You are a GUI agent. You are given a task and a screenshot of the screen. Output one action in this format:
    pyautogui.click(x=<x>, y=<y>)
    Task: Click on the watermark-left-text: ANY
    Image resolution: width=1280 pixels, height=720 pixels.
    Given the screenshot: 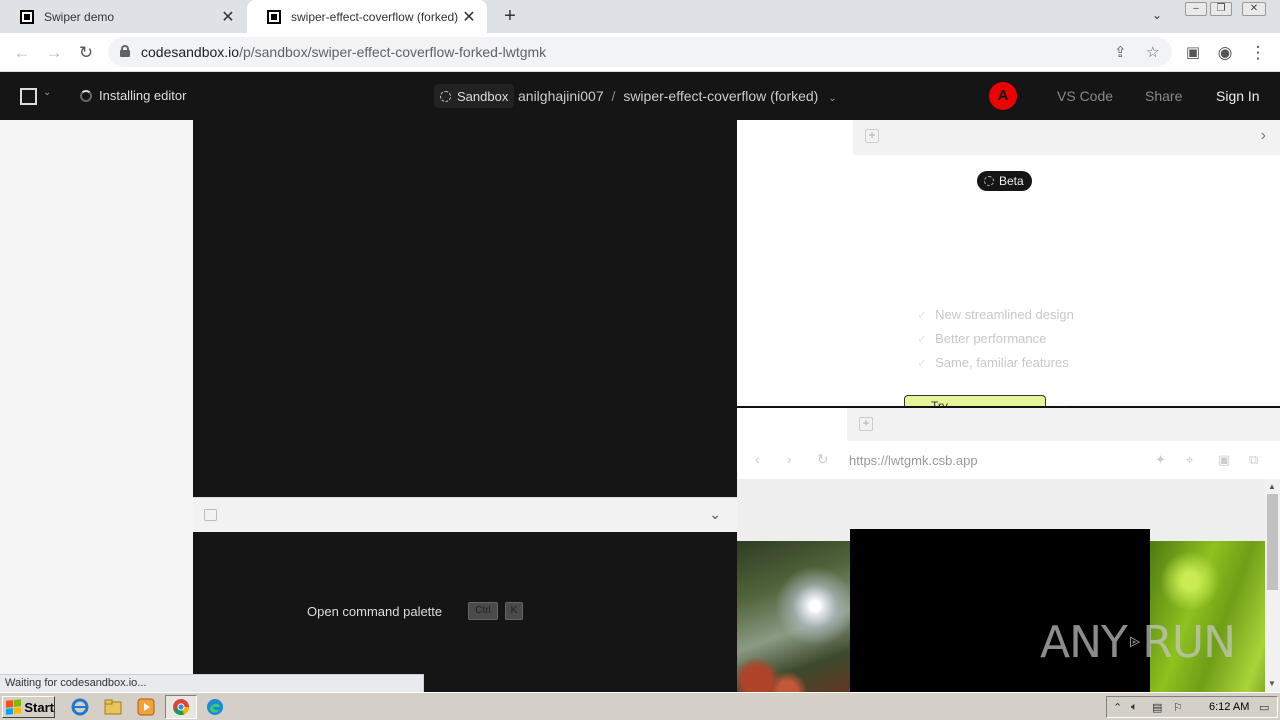 What is the action you would take?
    pyautogui.click(x=1084, y=642)
    